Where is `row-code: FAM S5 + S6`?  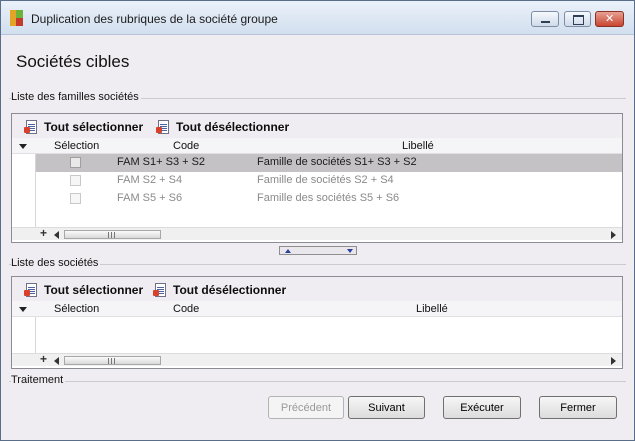 row-code: FAM S5 + S6 is located at coordinates (150, 198).